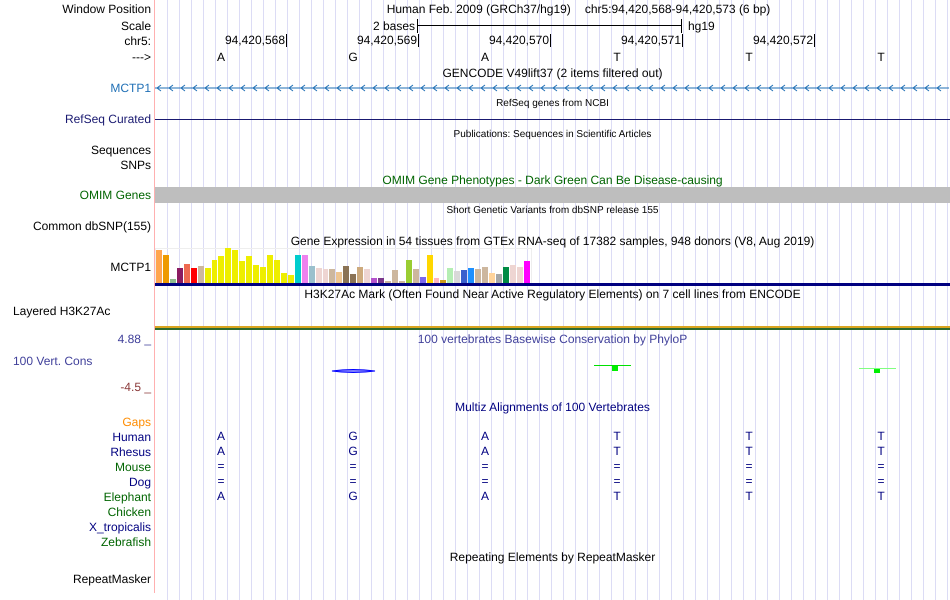 The image size is (950, 600). What do you see at coordinates (552, 241) in the screenshot?
I see `track-title: Gene Expression in 54 tissues from GTEx RNA-seq of 17382 samples, 948 donors (V8, Aug 2019)` at bounding box center [552, 241].